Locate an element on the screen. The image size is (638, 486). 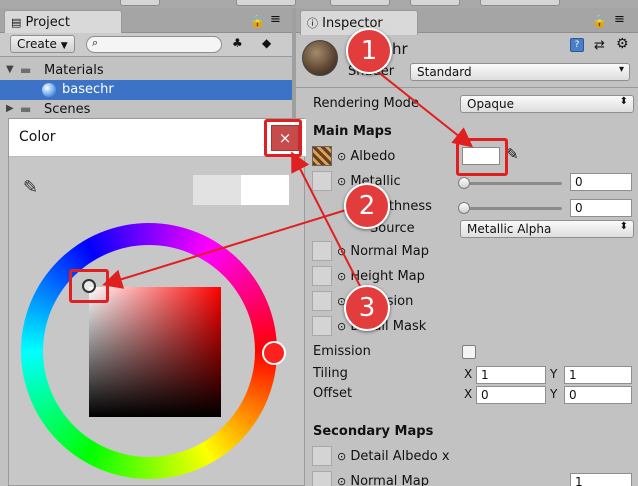
annotation-badge-1: 1 is located at coordinates (369, 51).